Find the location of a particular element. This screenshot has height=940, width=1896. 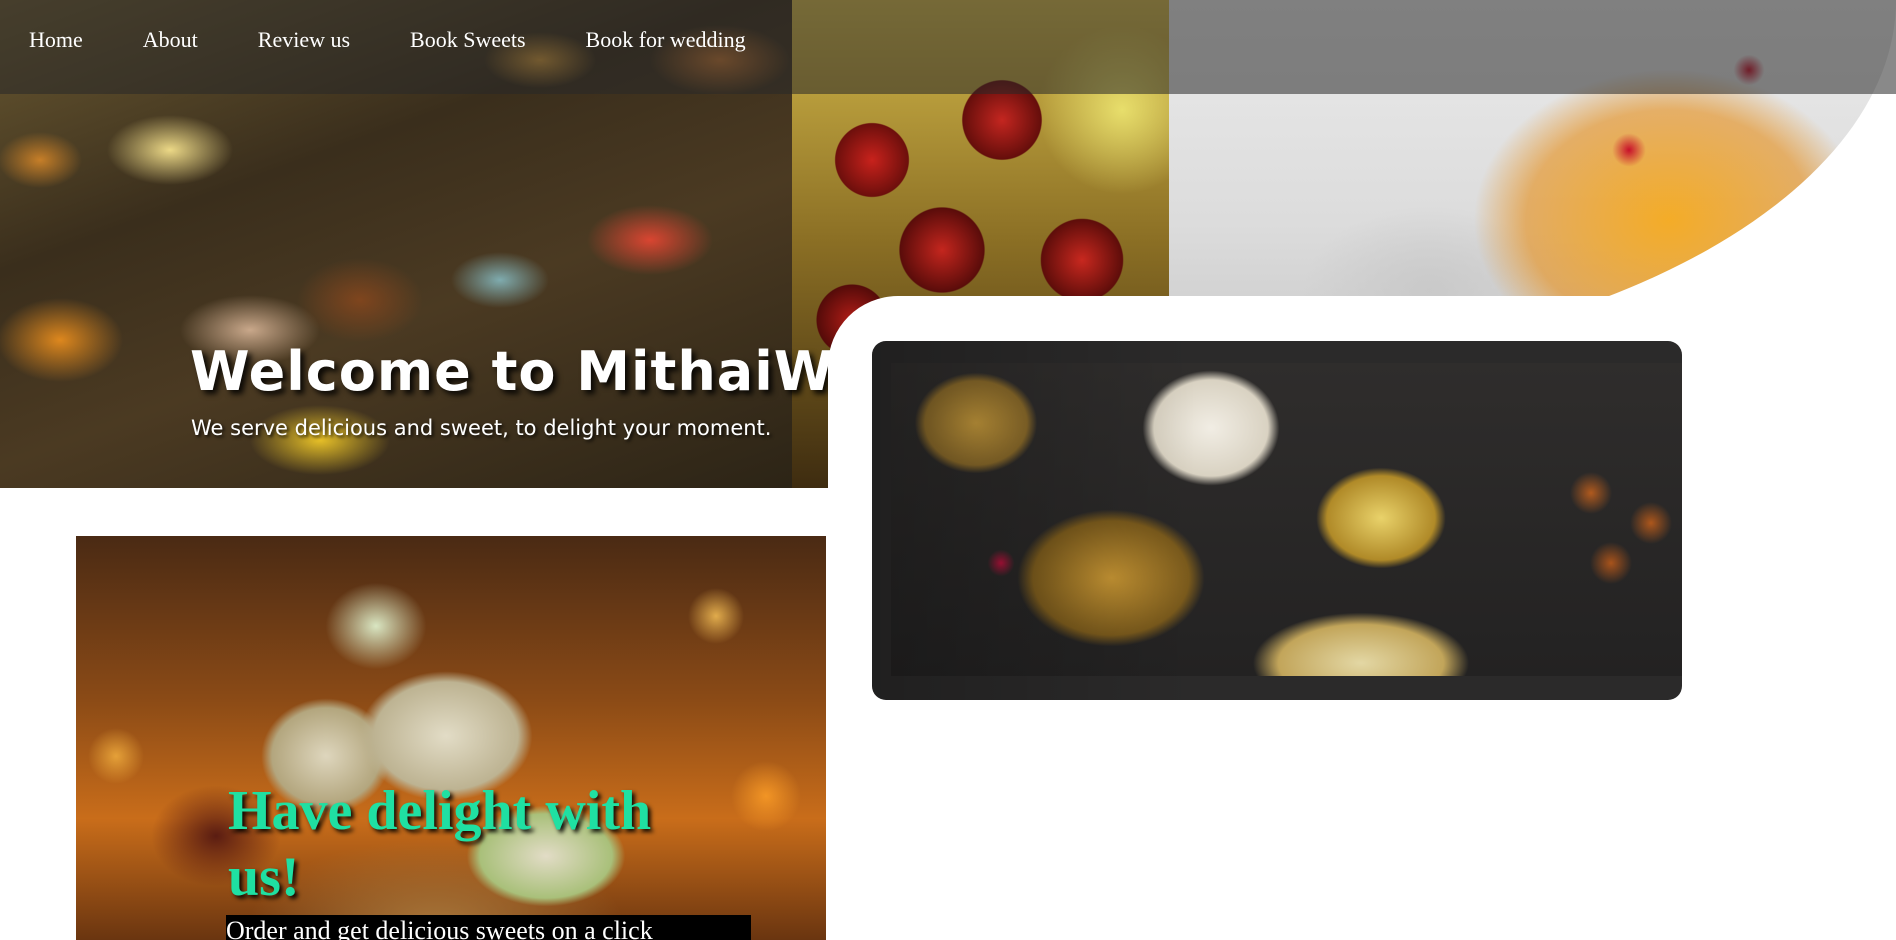

hero-title: Welcome to MithaiWala is located at coordinates (558, 371).